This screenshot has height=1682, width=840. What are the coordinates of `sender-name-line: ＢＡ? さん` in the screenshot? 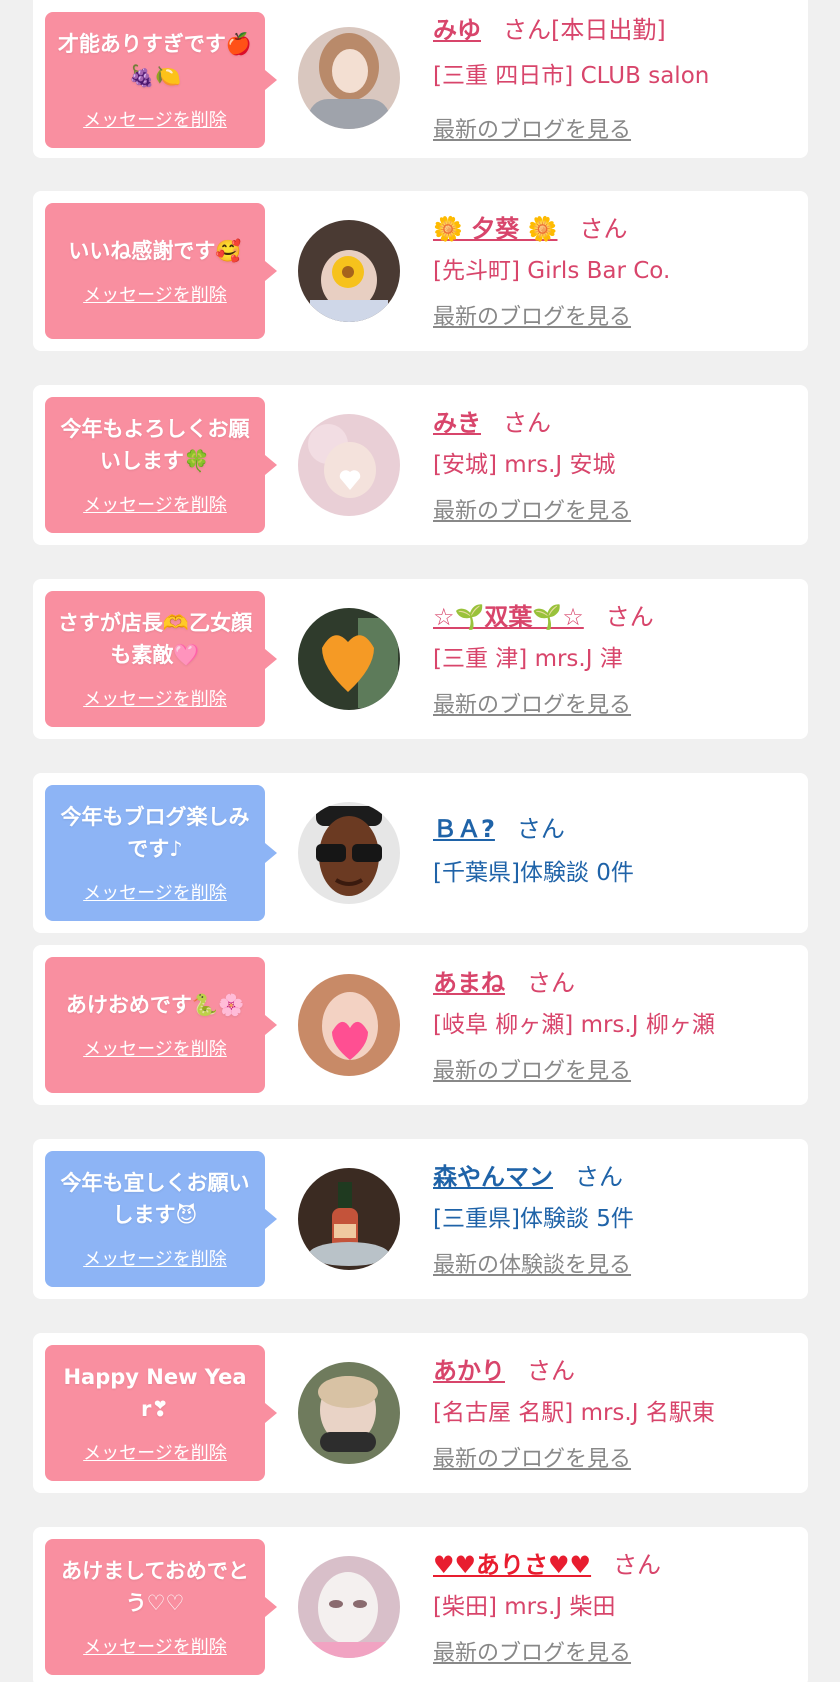 It's located at (499, 826).